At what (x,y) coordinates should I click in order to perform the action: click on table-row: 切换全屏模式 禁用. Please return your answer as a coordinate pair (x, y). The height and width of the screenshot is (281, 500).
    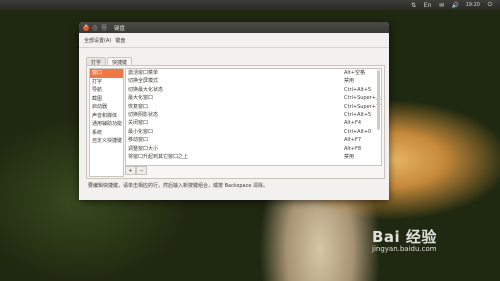
    Looking at the image, I should click on (253, 81).